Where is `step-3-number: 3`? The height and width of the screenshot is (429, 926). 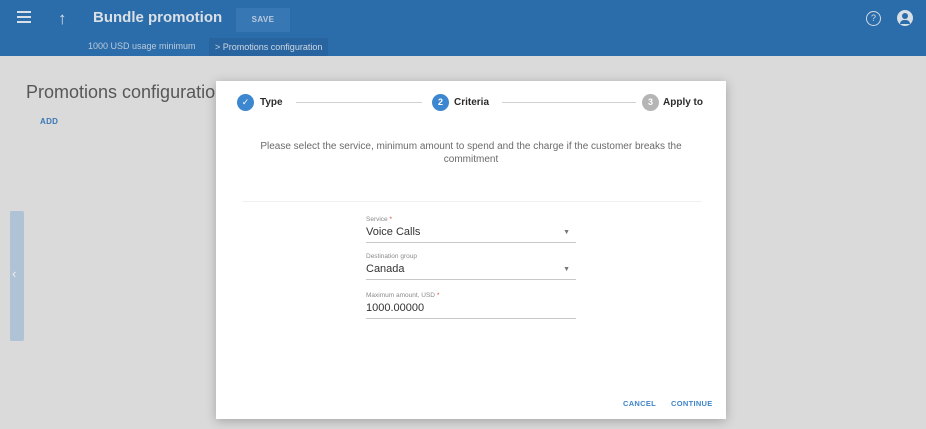
step-3-number: 3 is located at coordinates (650, 102).